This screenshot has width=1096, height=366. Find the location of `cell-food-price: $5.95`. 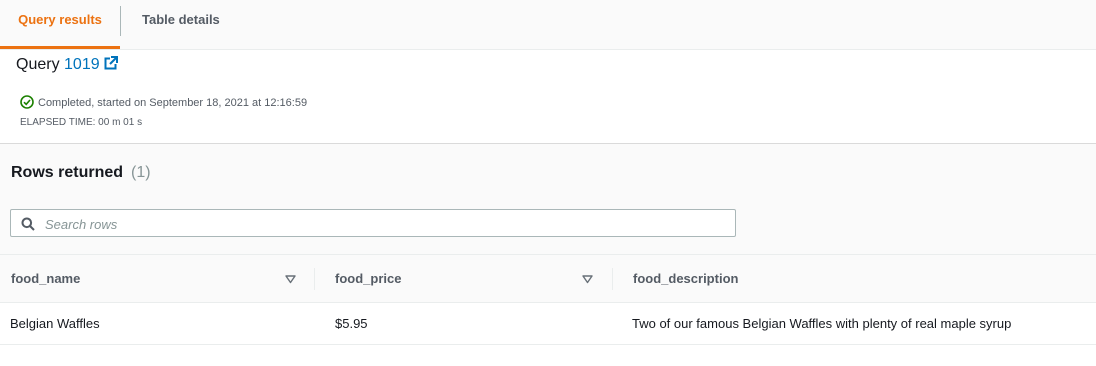

cell-food-price: $5.95 is located at coordinates (351, 323).